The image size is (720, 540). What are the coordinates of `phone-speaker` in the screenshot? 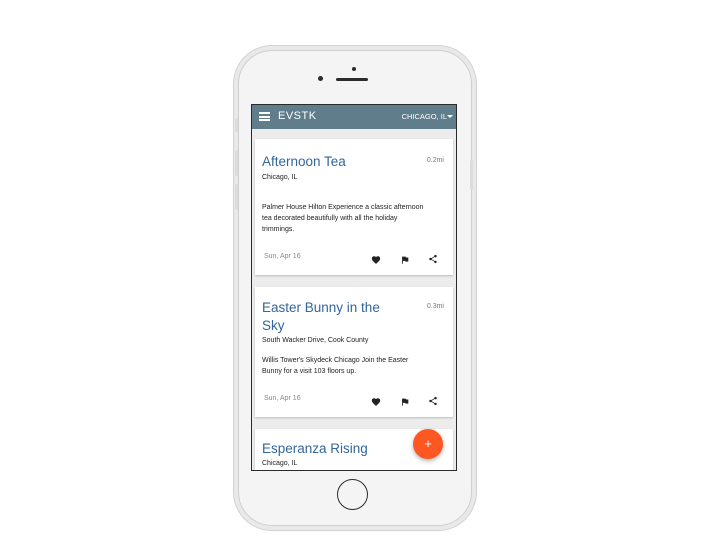 It's located at (352, 79).